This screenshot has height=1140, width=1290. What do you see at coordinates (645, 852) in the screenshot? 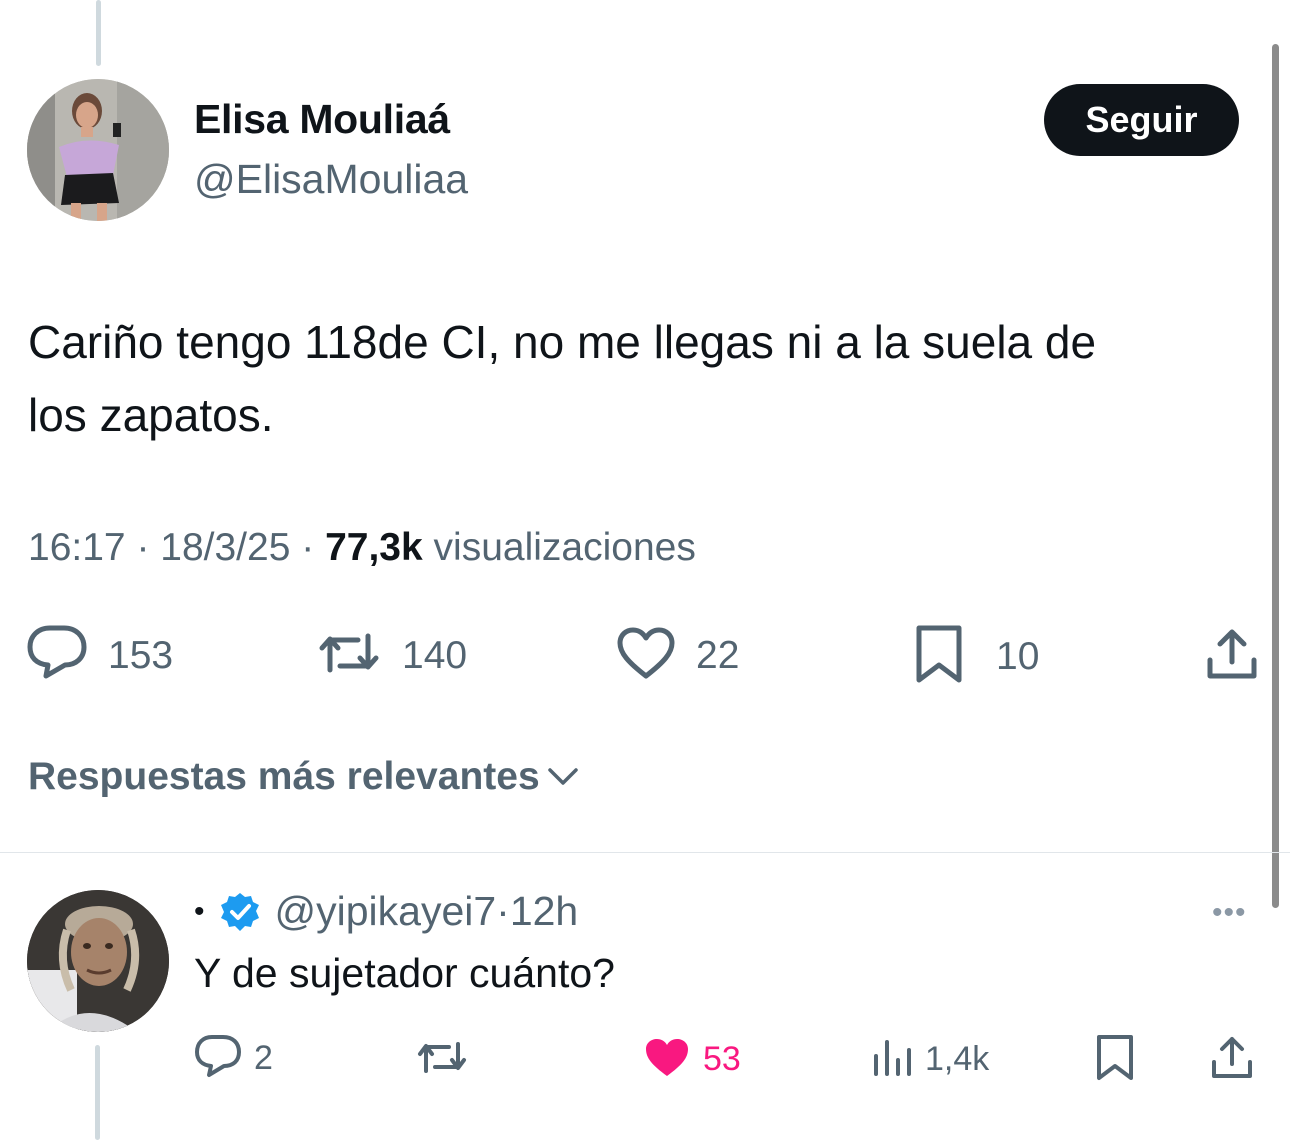
I see `section-divider` at bounding box center [645, 852].